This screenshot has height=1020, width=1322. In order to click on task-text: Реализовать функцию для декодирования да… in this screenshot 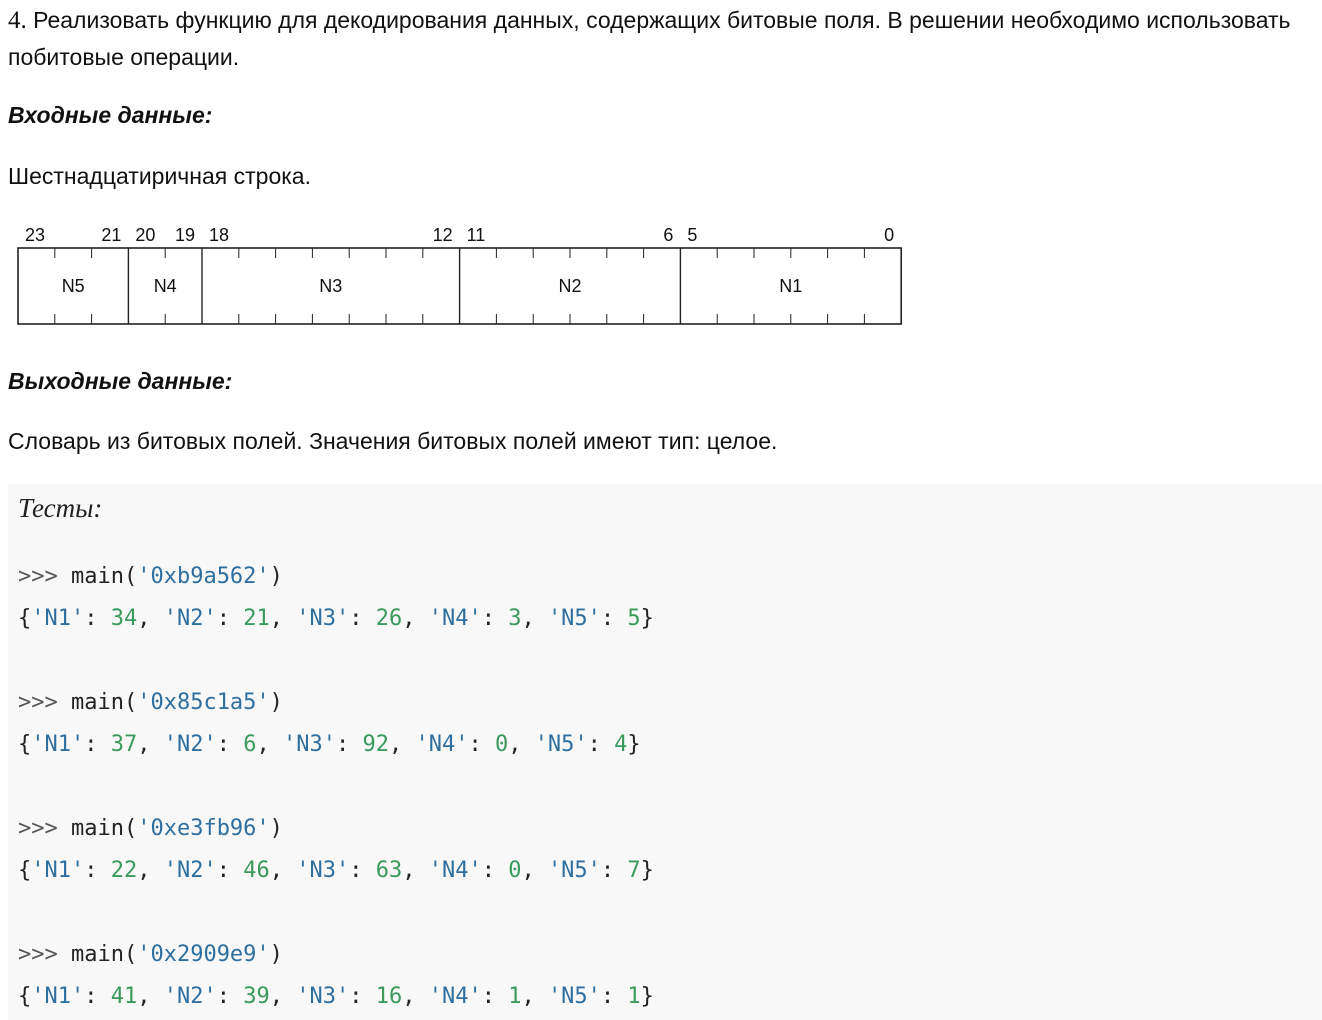, I will do `click(649, 38)`.